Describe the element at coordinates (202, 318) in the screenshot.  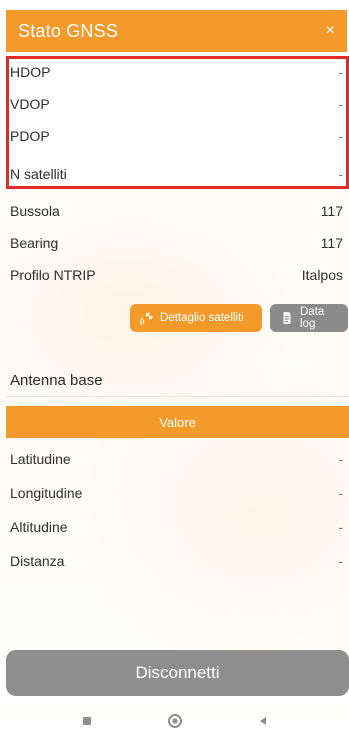
I see `satellite-details-label: Dettaglio satelliti` at that location.